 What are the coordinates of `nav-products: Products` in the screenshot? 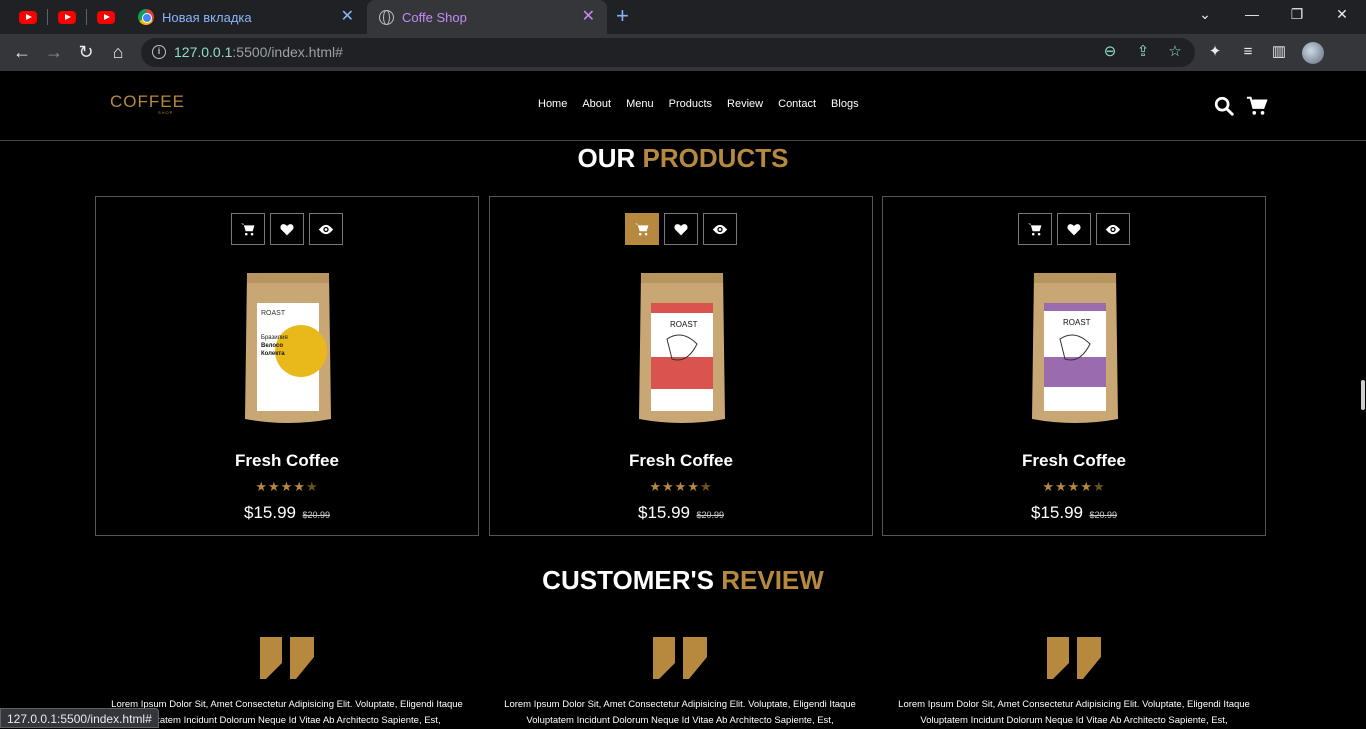 It's located at (690, 104).